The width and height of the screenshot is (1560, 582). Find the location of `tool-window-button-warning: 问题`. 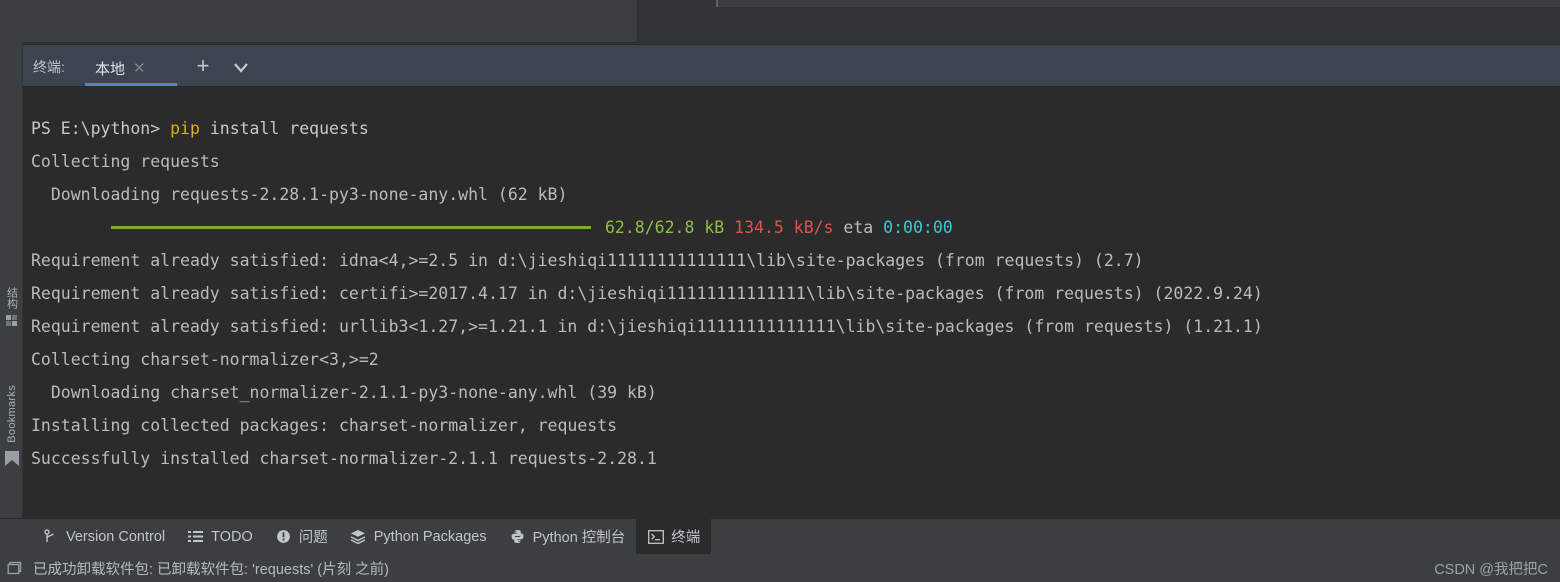

tool-window-button-warning: 问题 is located at coordinates (301, 537).